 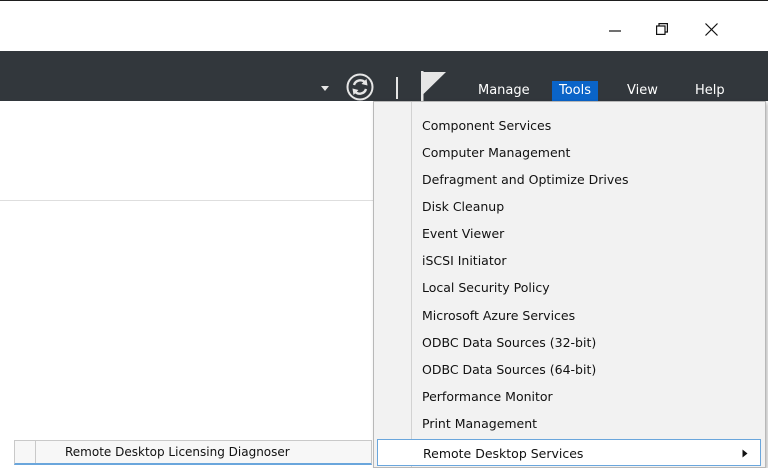 I want to click on minimize-button, so click(x=615, y=29).